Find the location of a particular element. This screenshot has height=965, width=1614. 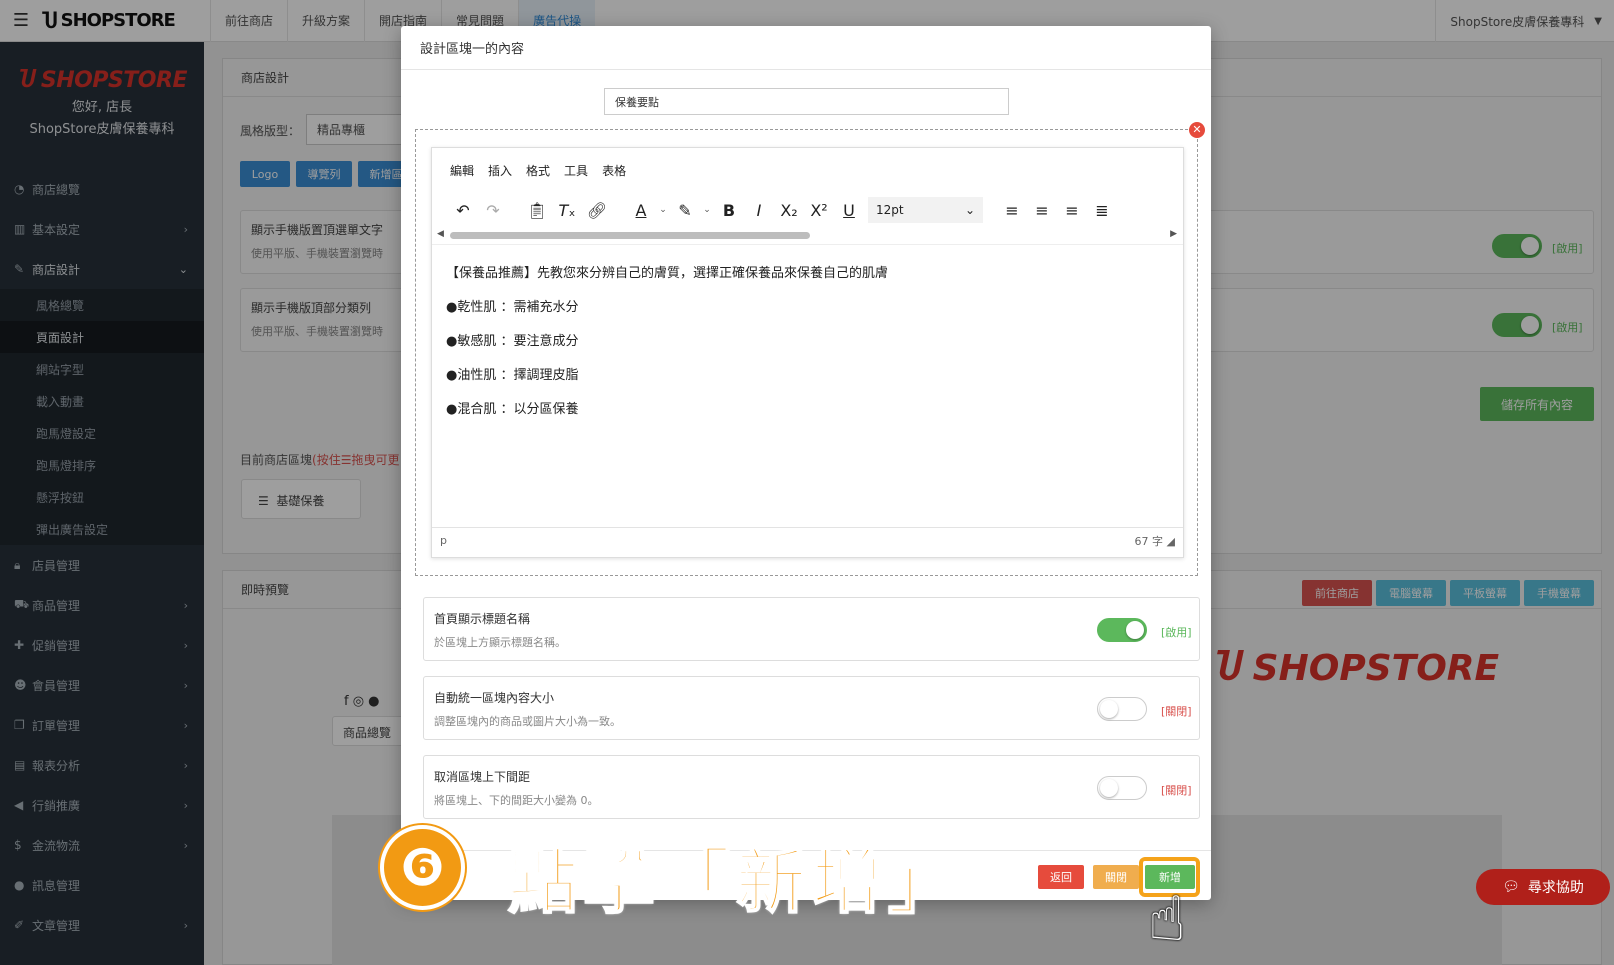

align-left-icon: ≡ is located at coordinates (1012, 210).